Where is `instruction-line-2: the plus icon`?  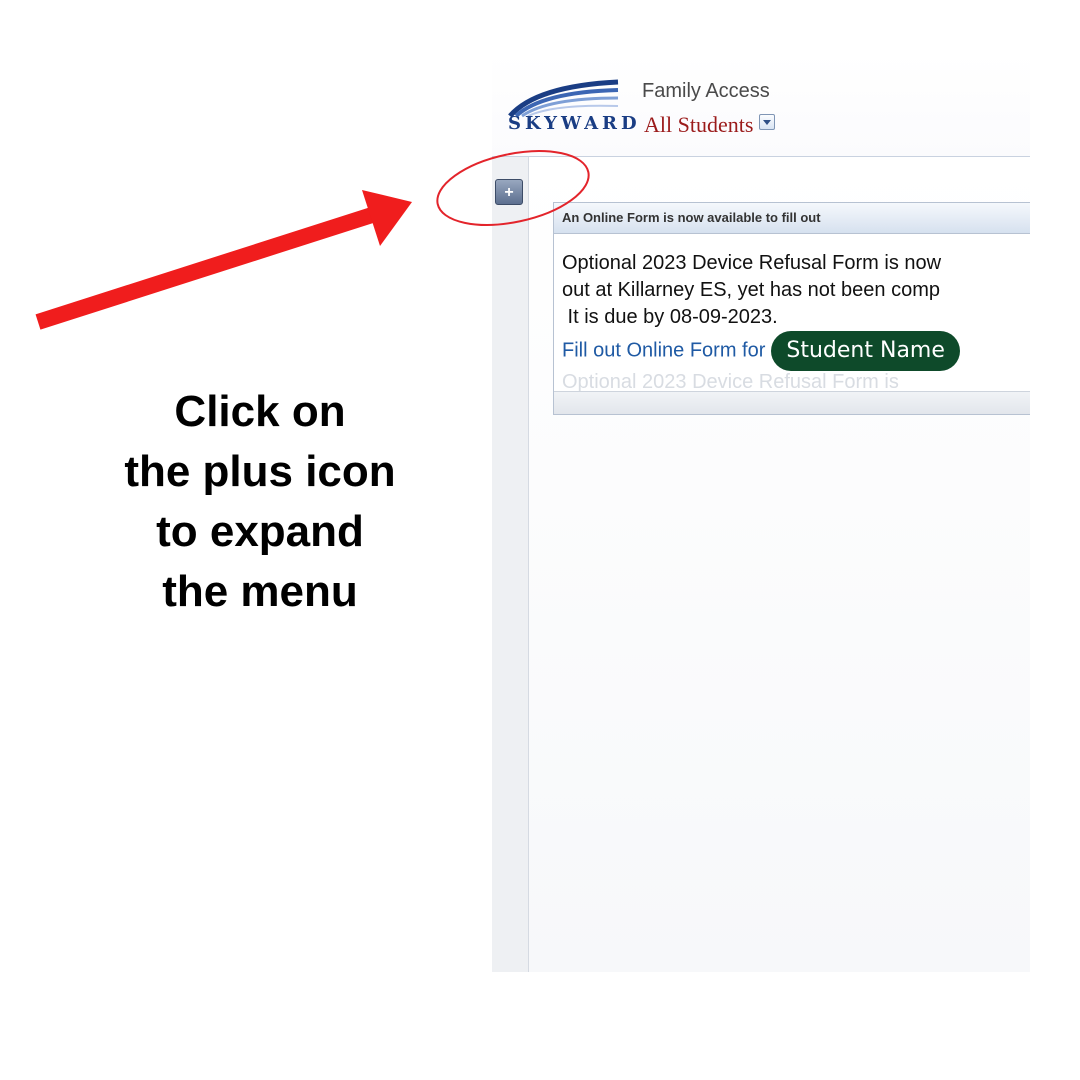
instruction-line-2: the plus icon is located at coordinates (260, 471).